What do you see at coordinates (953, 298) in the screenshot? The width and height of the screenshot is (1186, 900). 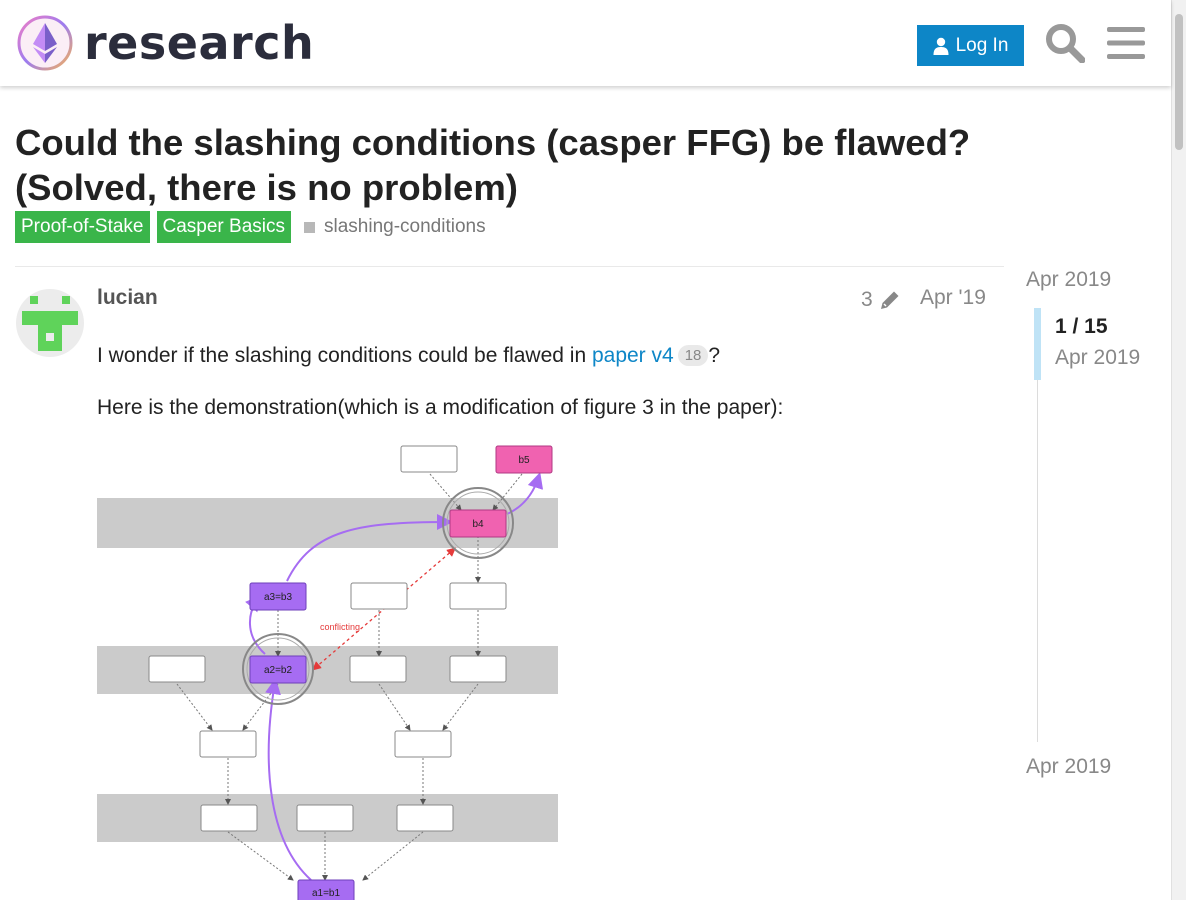 I see `post-date: Apr '19` at bounding box center [953, 298].